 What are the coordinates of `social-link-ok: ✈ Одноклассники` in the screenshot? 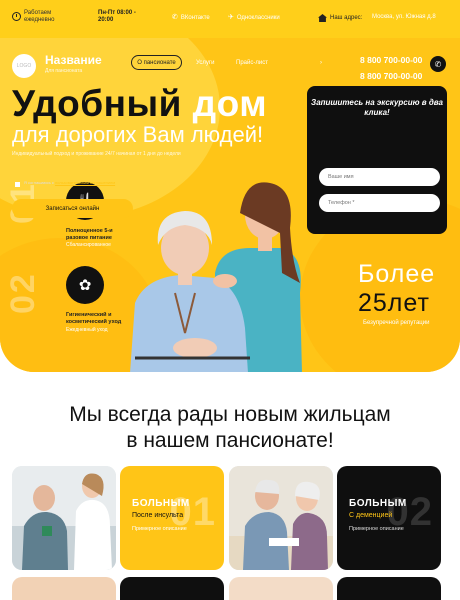 It's located at (254, 18).